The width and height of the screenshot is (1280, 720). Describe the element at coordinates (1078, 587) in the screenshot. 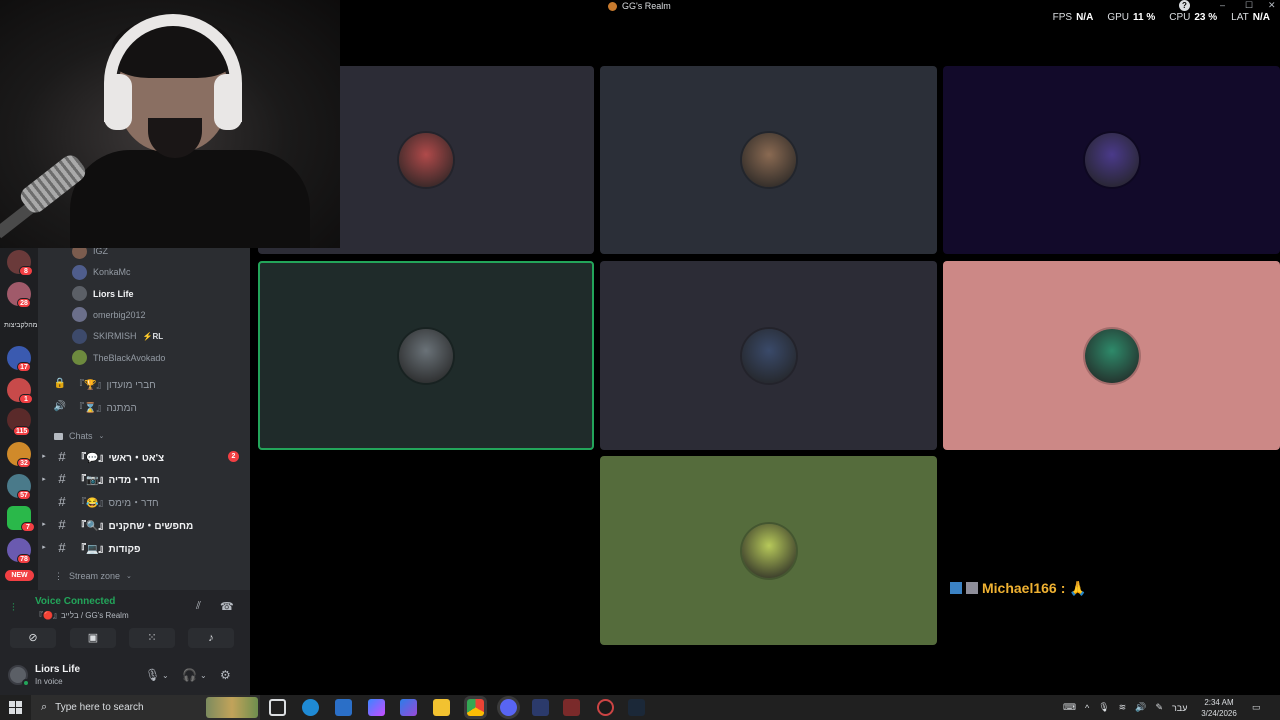

I see `chat-message: 🙏` at that location.